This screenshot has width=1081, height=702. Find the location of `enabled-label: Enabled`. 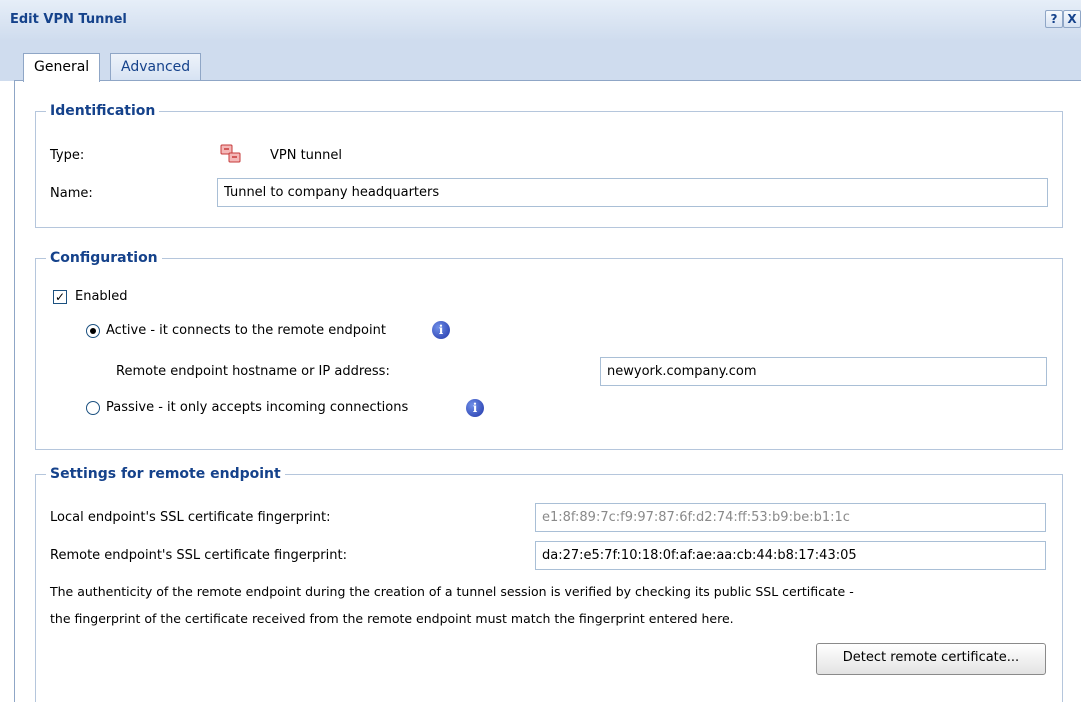

enabled-label: Enabled is located at coordinates (101, 296).